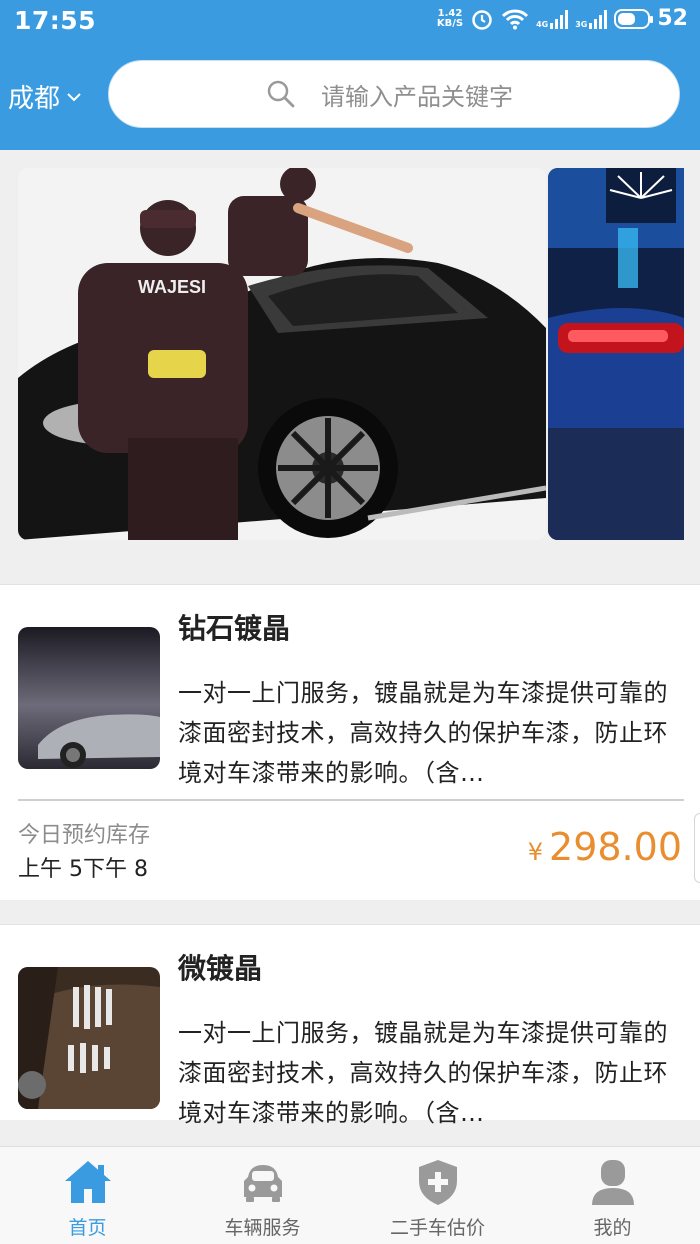 The height and width of the screenshot is (1244, 700). I want to click on car-icon, so click(262, 1183).